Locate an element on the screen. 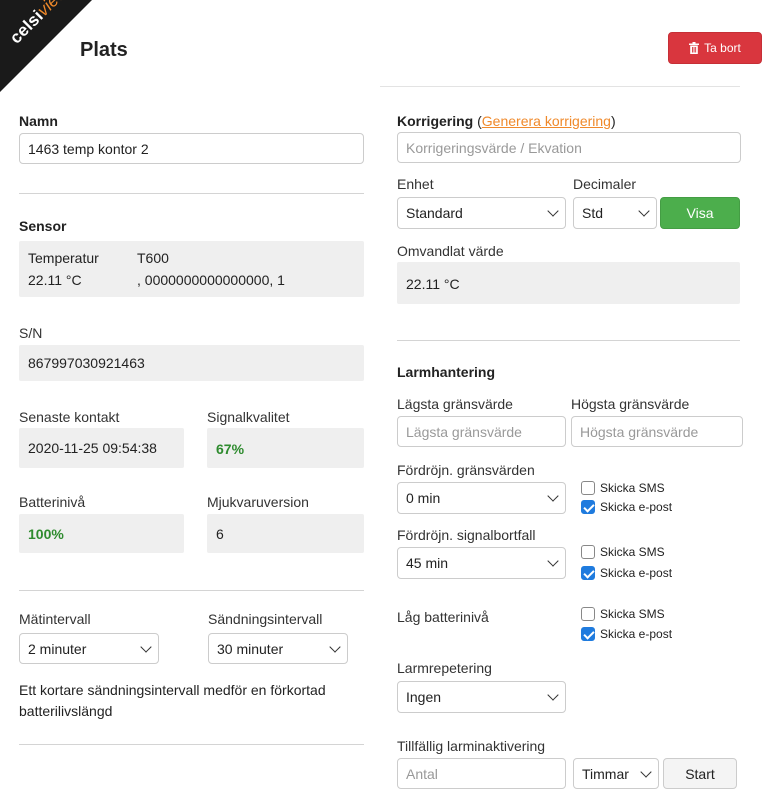 Image resolution: width=766 pixels, height=789 pixels. firmware-value: 6 is located at coordinates (285, 533).